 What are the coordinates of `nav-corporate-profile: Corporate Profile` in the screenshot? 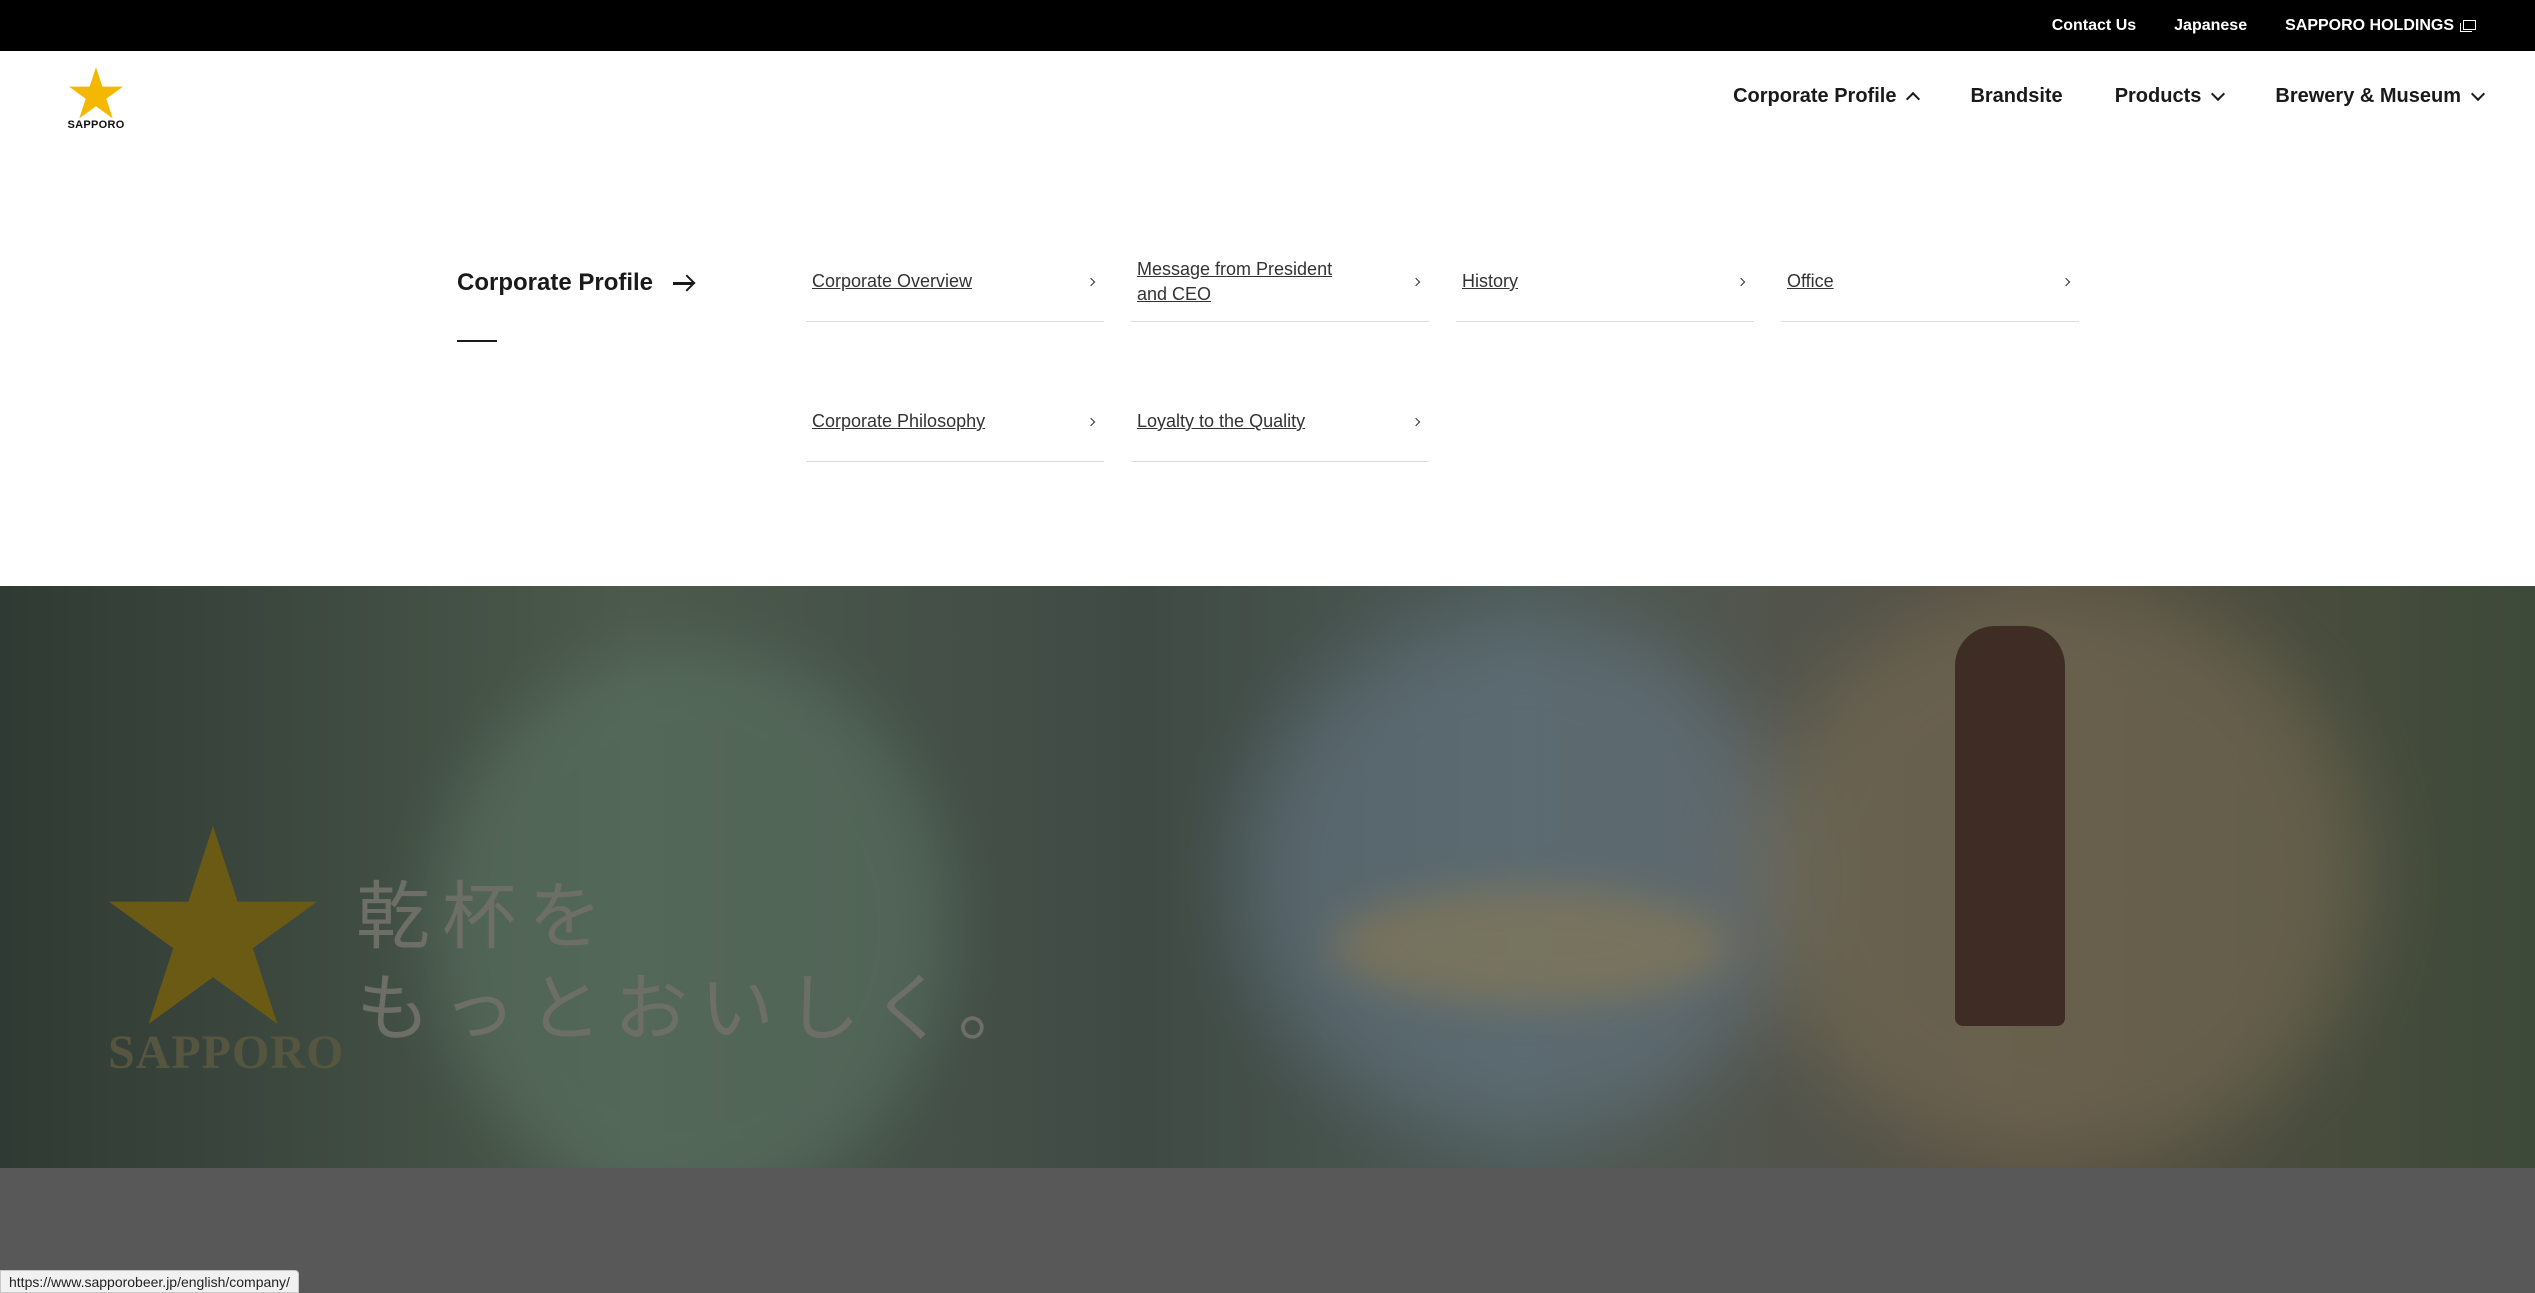 It's located at (1827, 96).